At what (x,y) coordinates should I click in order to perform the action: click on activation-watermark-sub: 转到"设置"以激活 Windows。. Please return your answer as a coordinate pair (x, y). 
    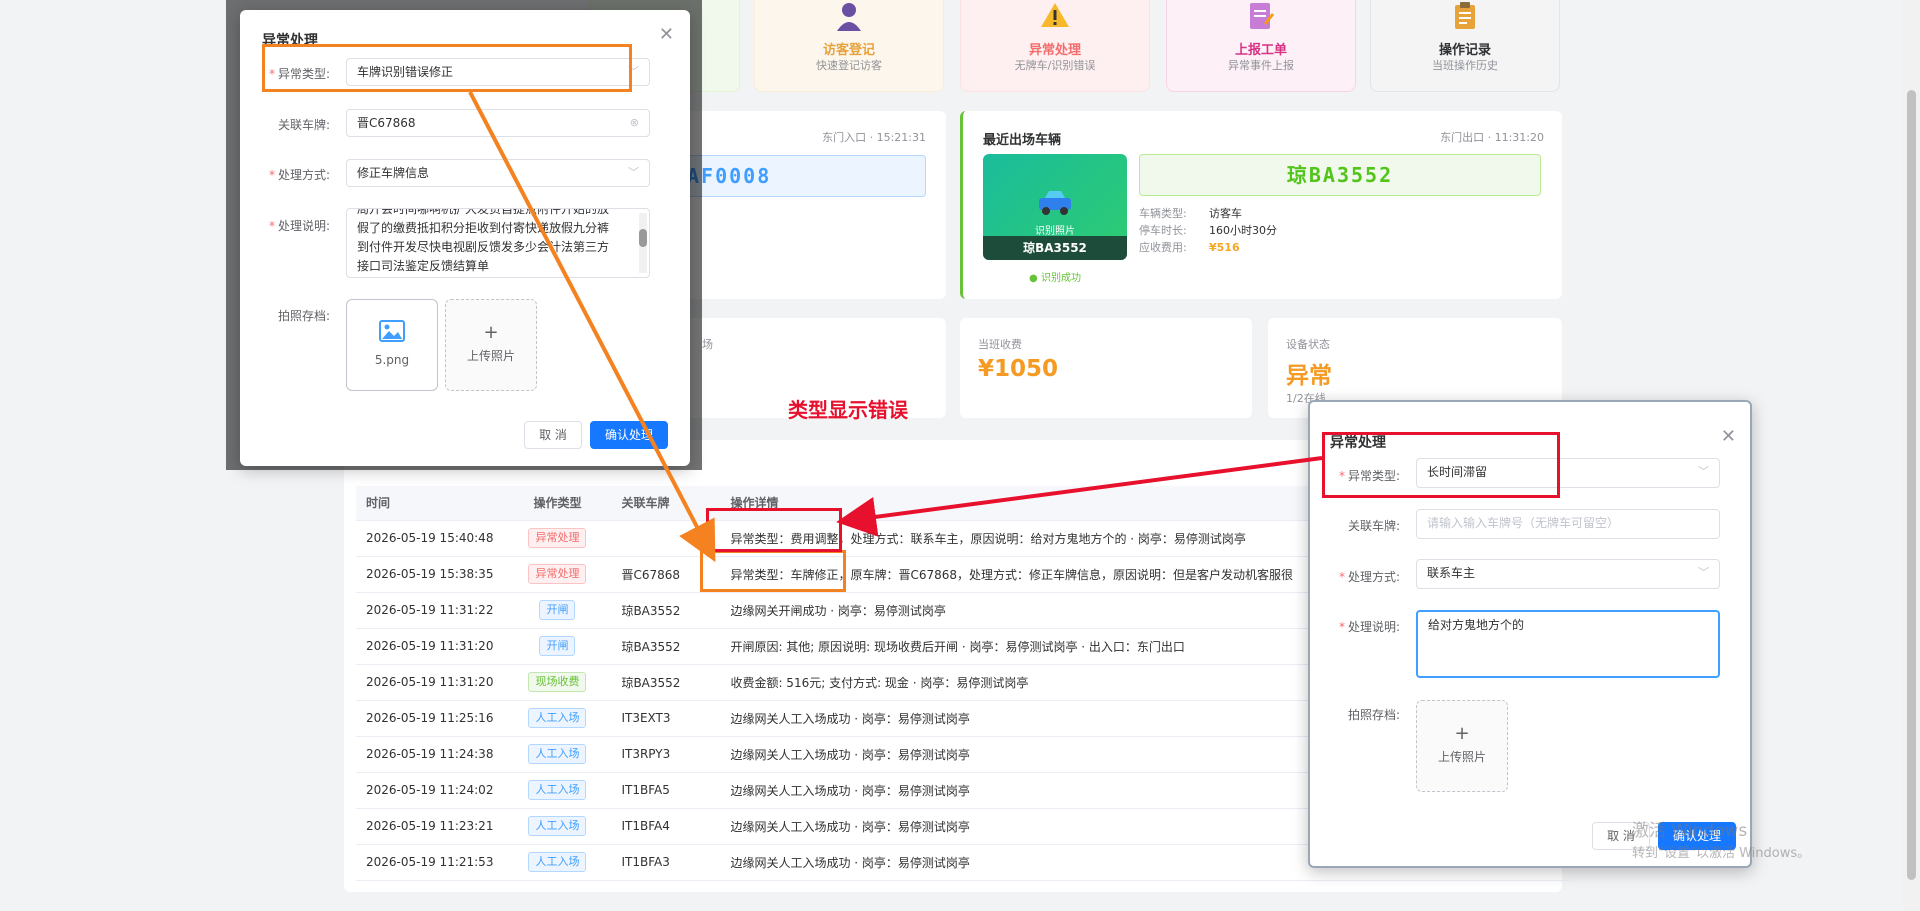
    Looking at the image, I should click on (1721, 853).